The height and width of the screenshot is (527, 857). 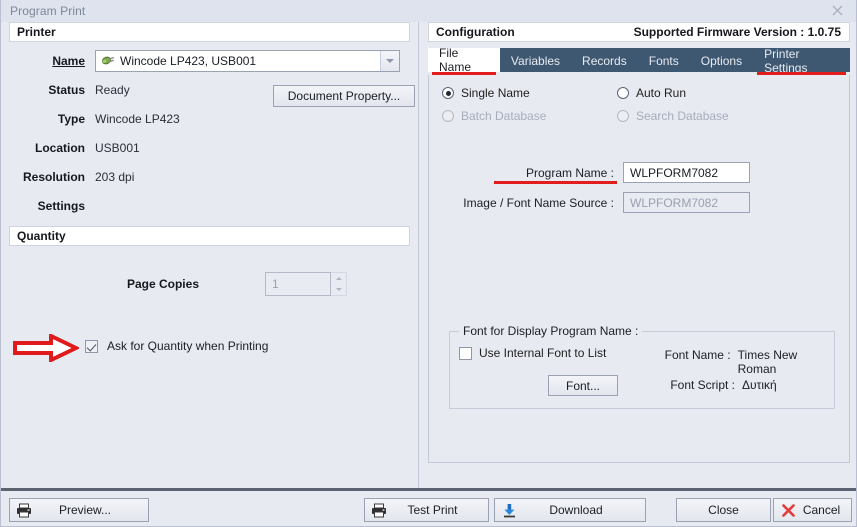 I want to click on printer-location-value: USB001, so click(x=117, y=147).